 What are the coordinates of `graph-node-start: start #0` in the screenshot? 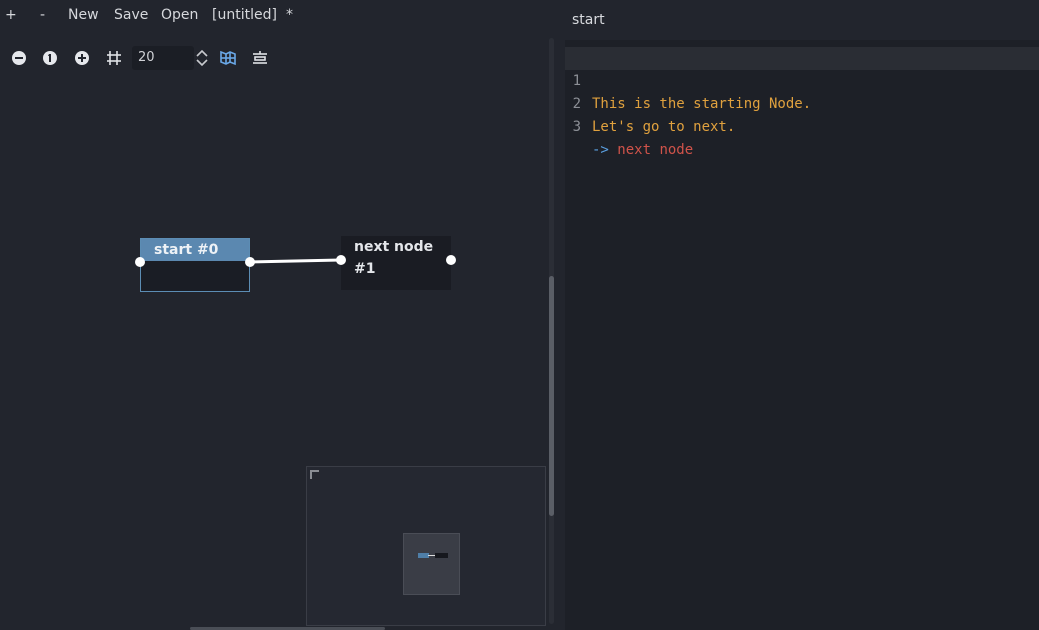 It's located at (195, 265).